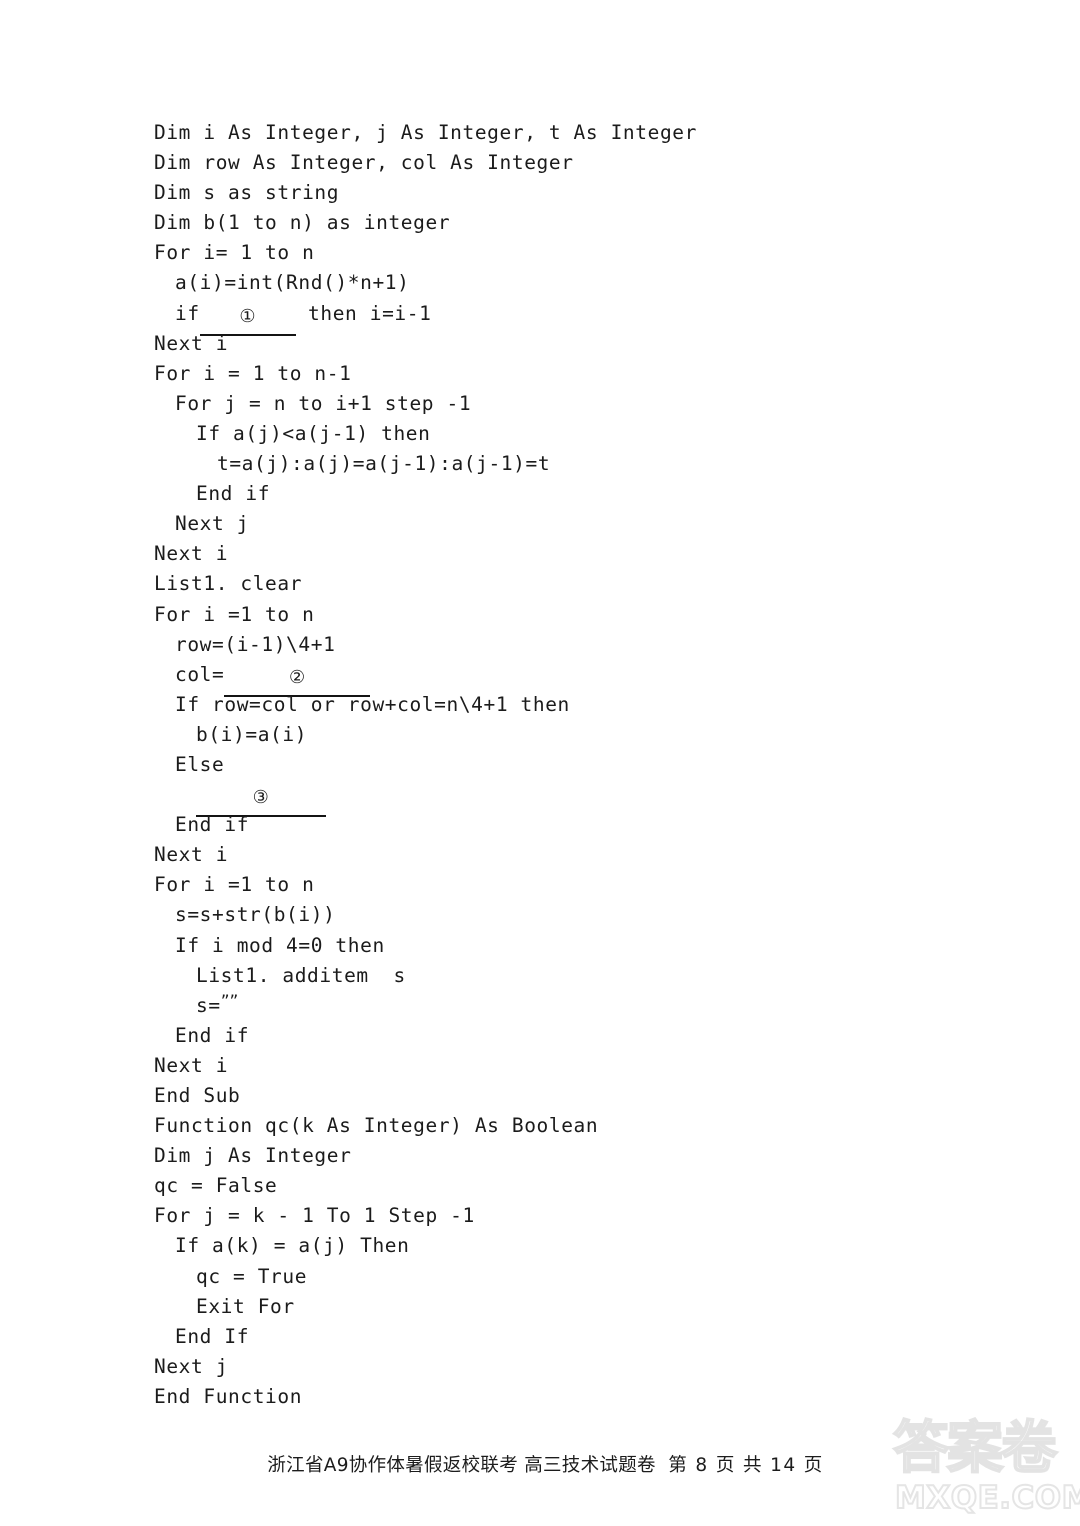  Describe the element at coordinates (297, 677) in the screenshot. I see `blank-number-marker: ②` at that location.